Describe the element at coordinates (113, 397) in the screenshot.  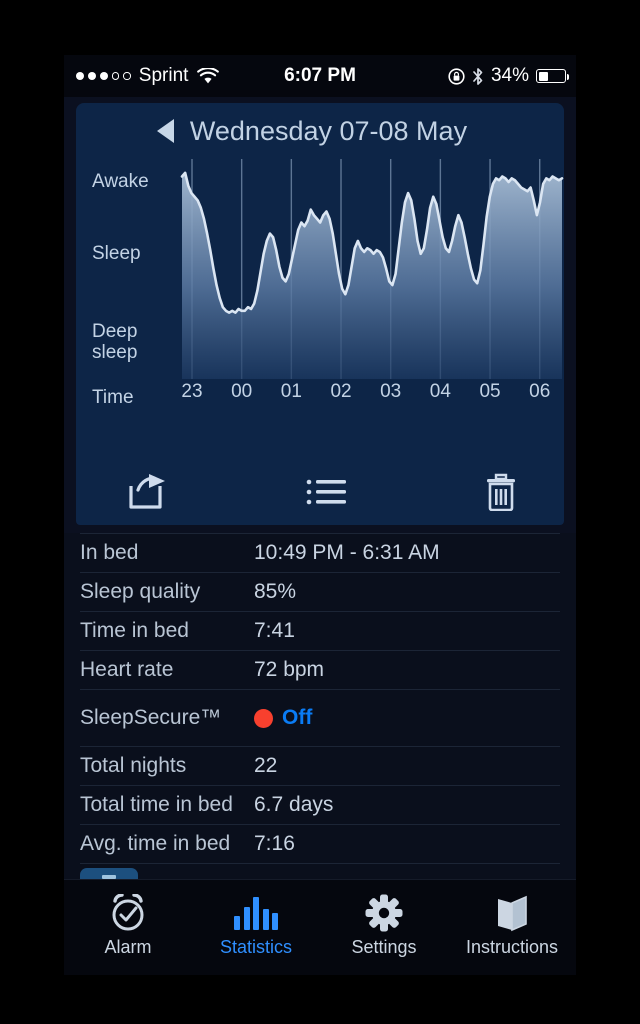
I see `x-axis-label-time: Time` at that location.